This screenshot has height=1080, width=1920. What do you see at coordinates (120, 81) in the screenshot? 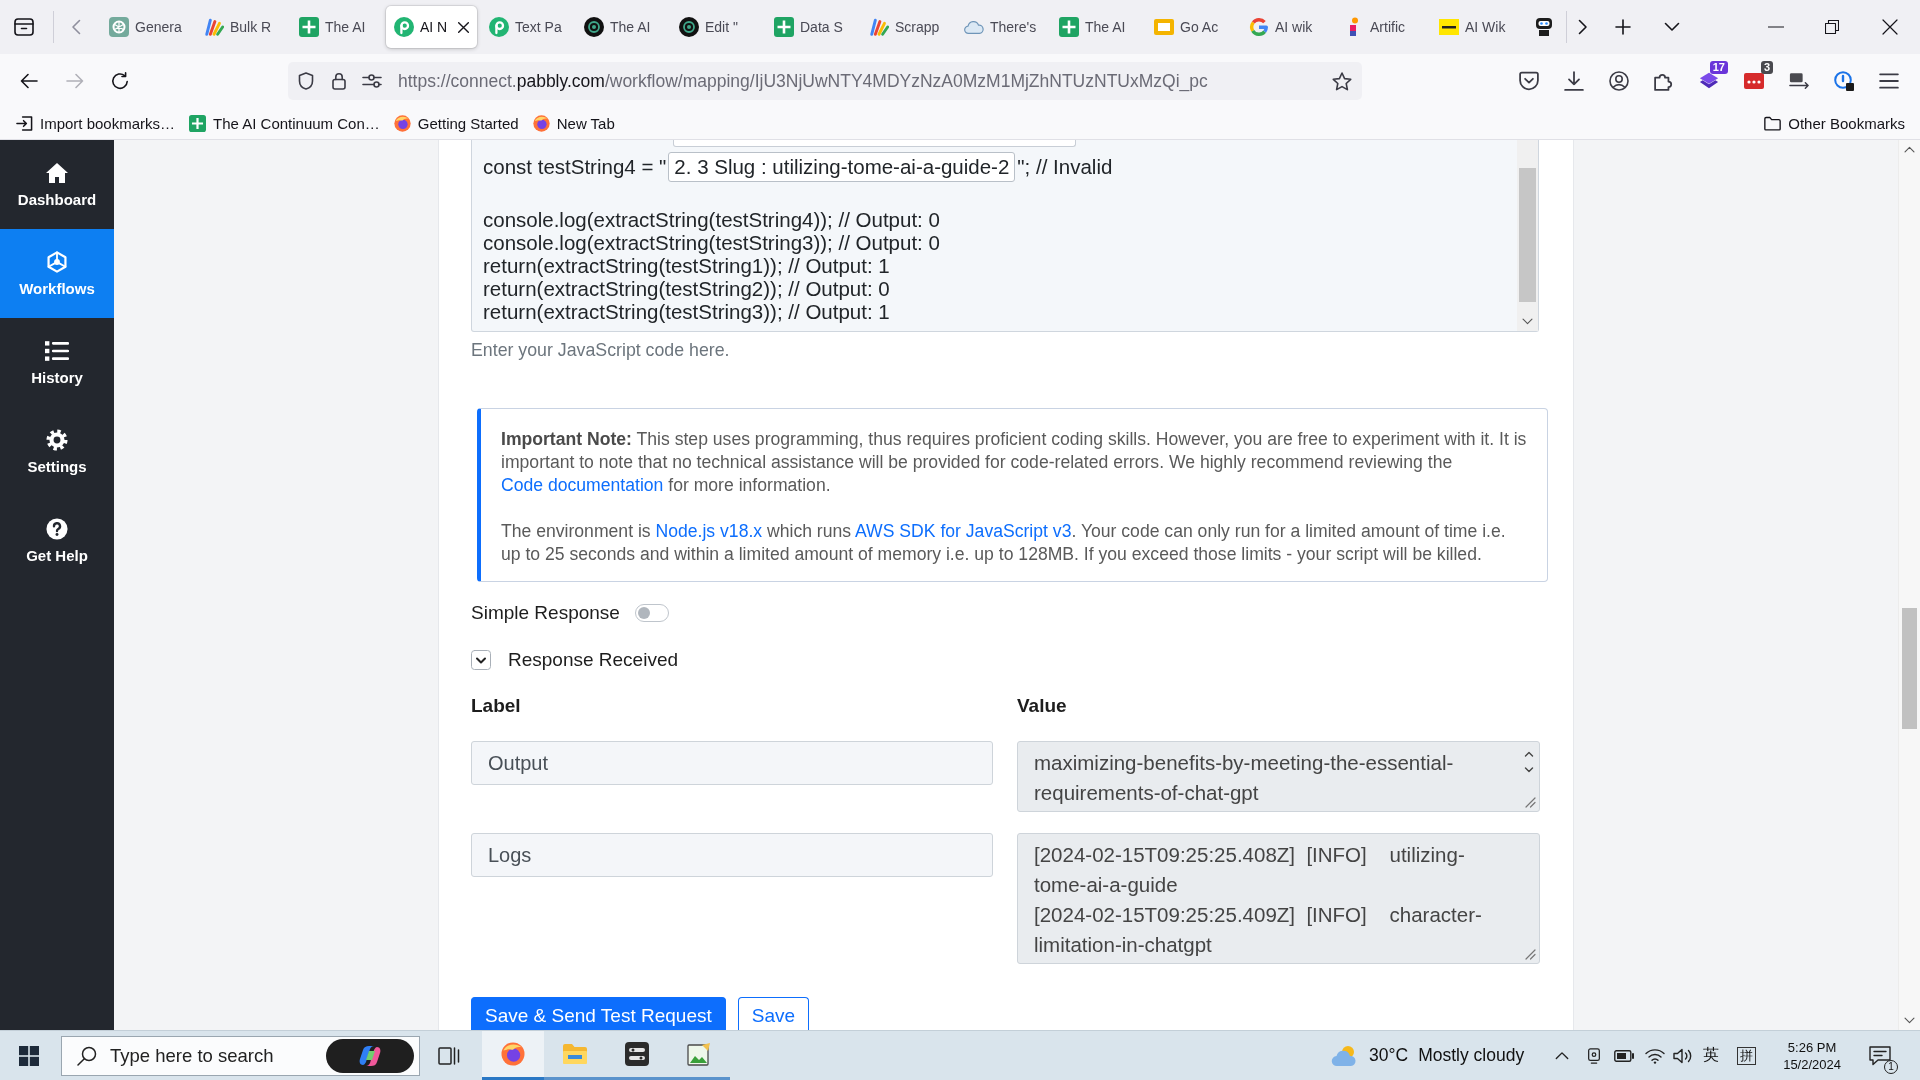
I see `reload-icon` at bounding box center [120, 81].